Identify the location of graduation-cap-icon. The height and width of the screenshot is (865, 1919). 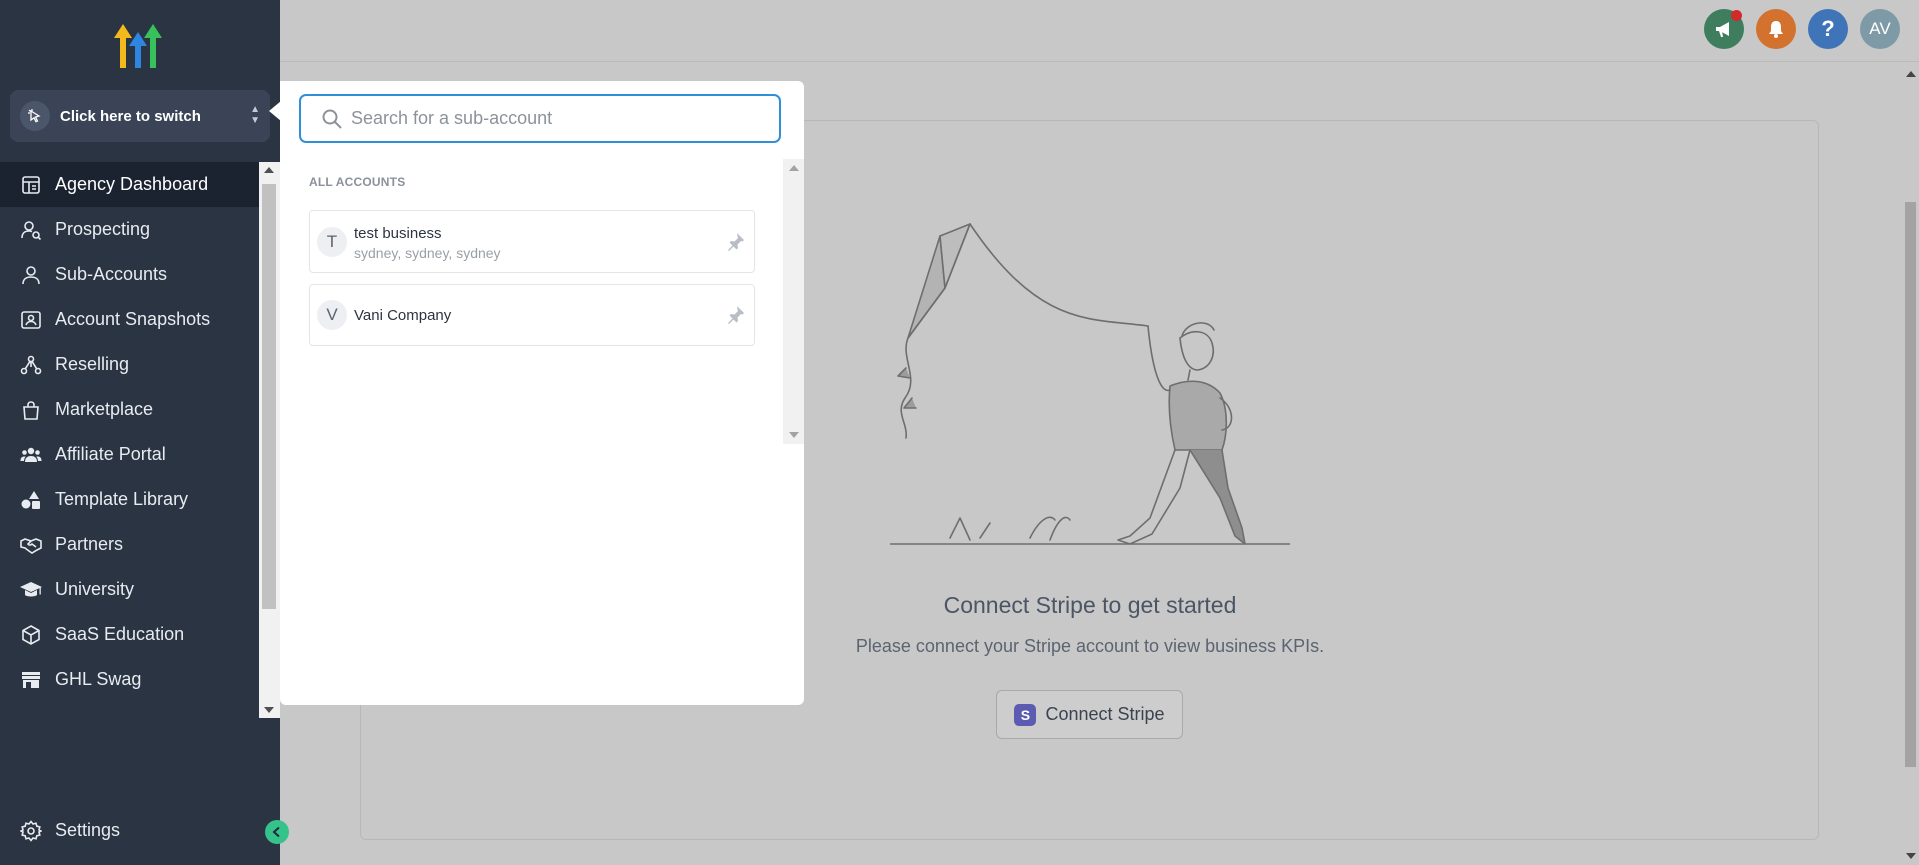
(31, 588).